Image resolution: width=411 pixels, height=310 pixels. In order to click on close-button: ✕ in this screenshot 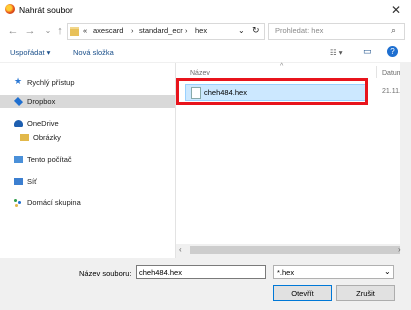, I will do `click(396, 10)`.